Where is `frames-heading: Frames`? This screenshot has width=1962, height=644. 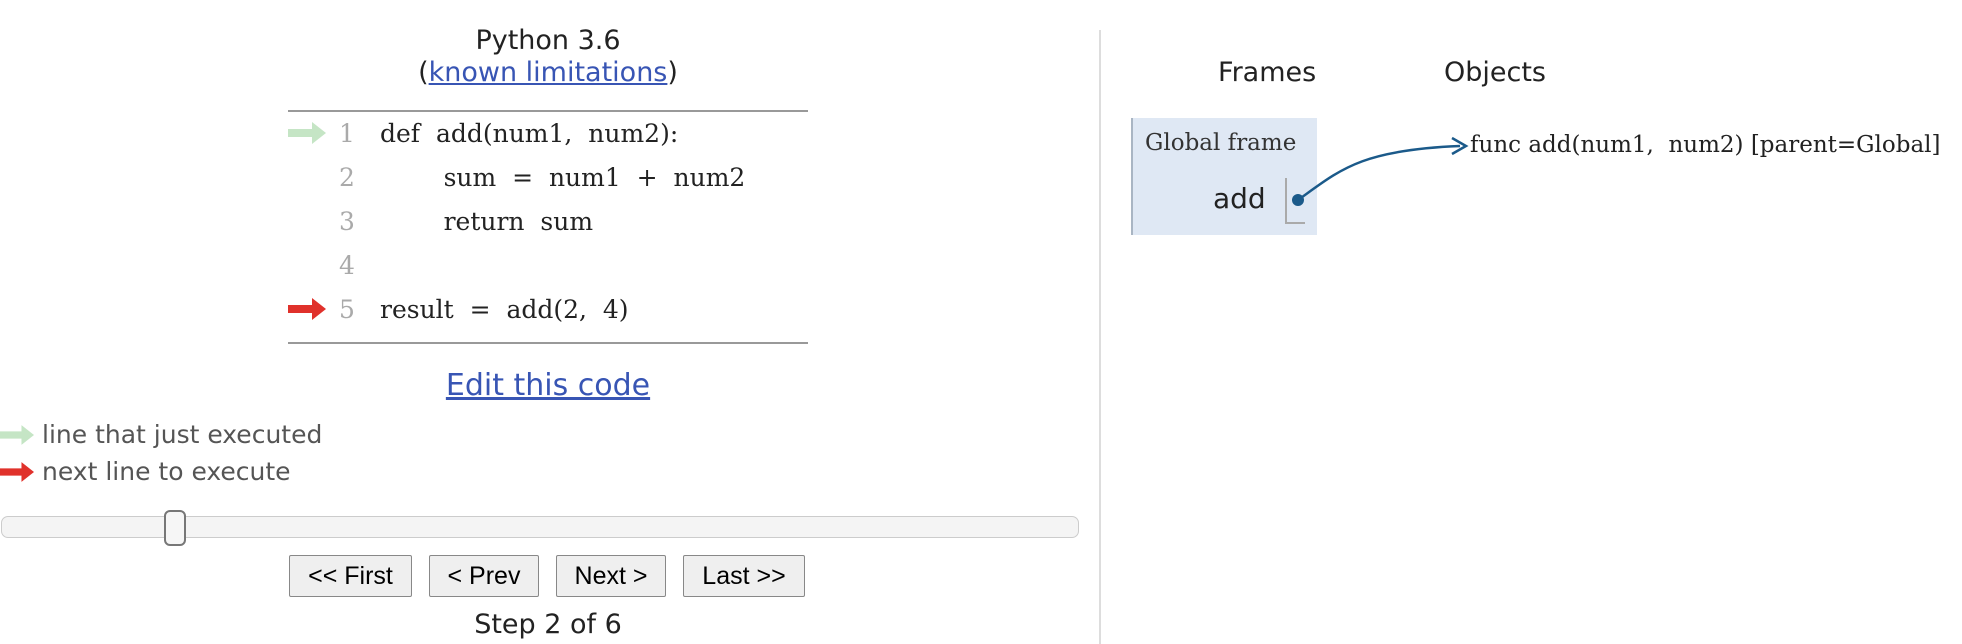
frames-heading: Frames is located at coordinates (1267, 72).